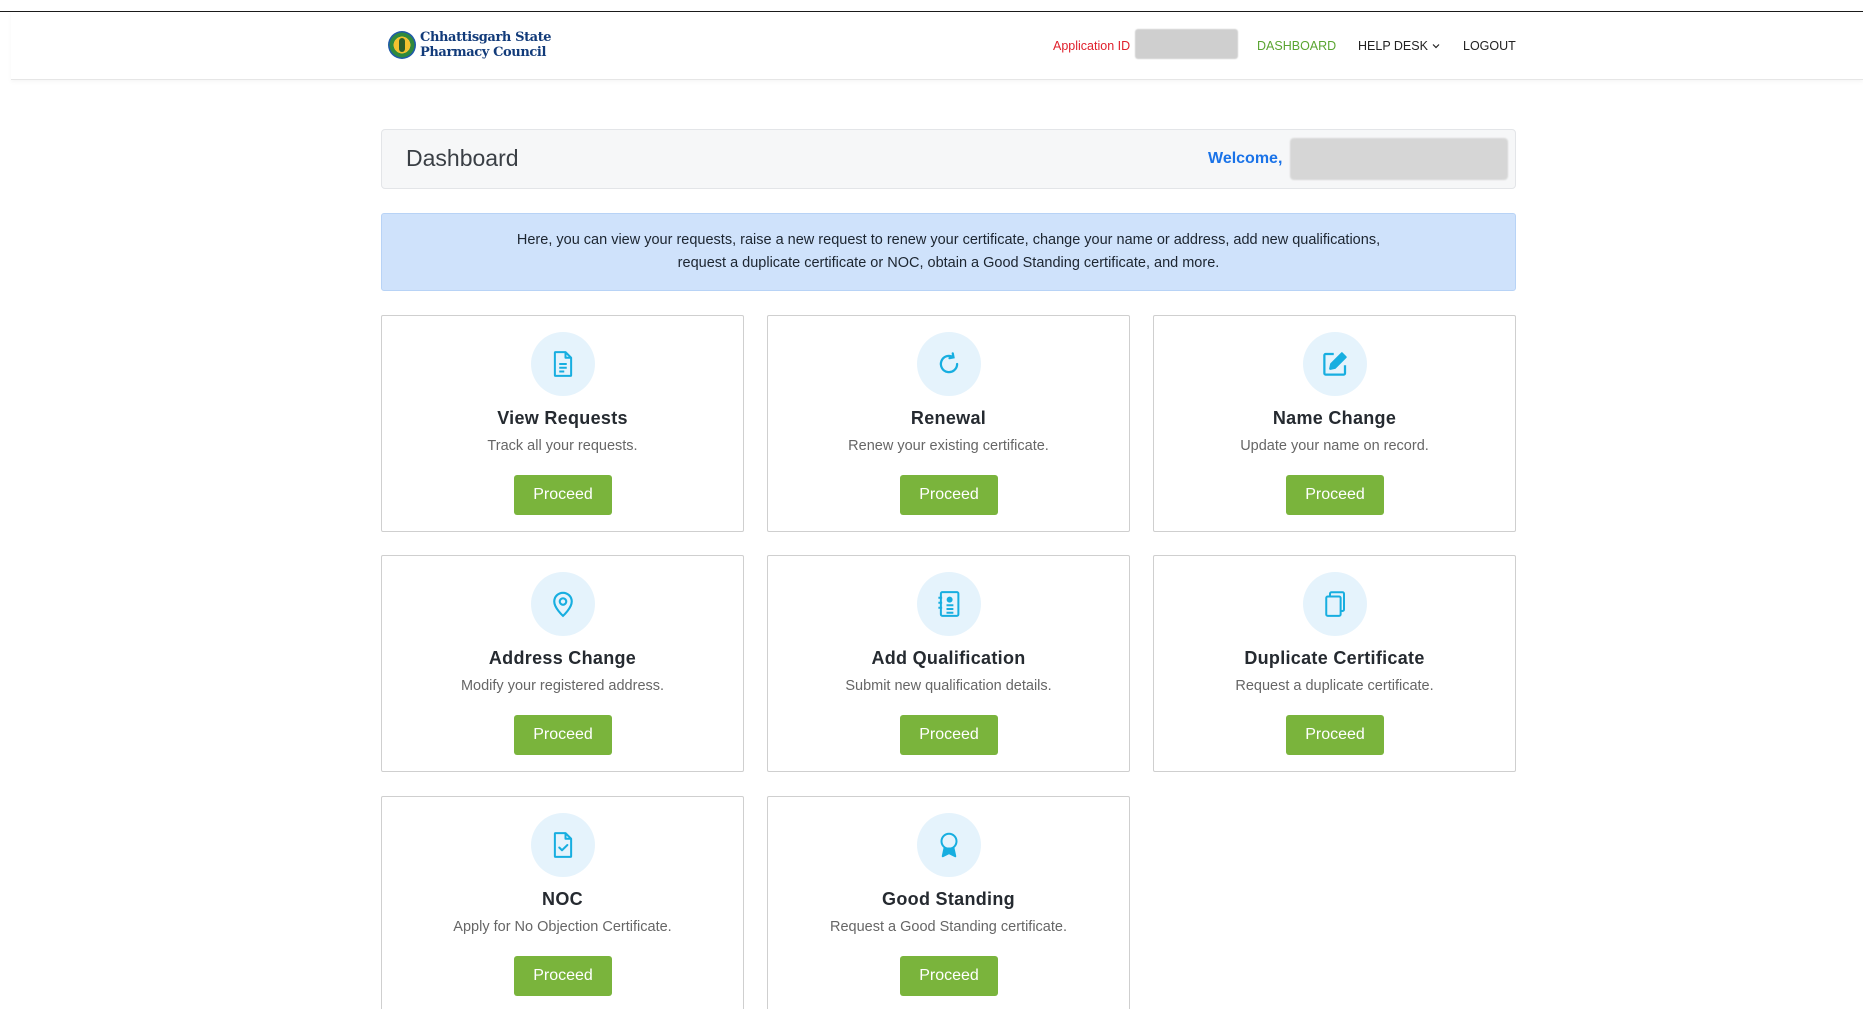 The height and width of the screenshot is (1009, 1863). What do you see at coordinates (1334, 446) in the screenshot?
I see `card-description: Update your name on record.` at bounding box center [1334, 446].